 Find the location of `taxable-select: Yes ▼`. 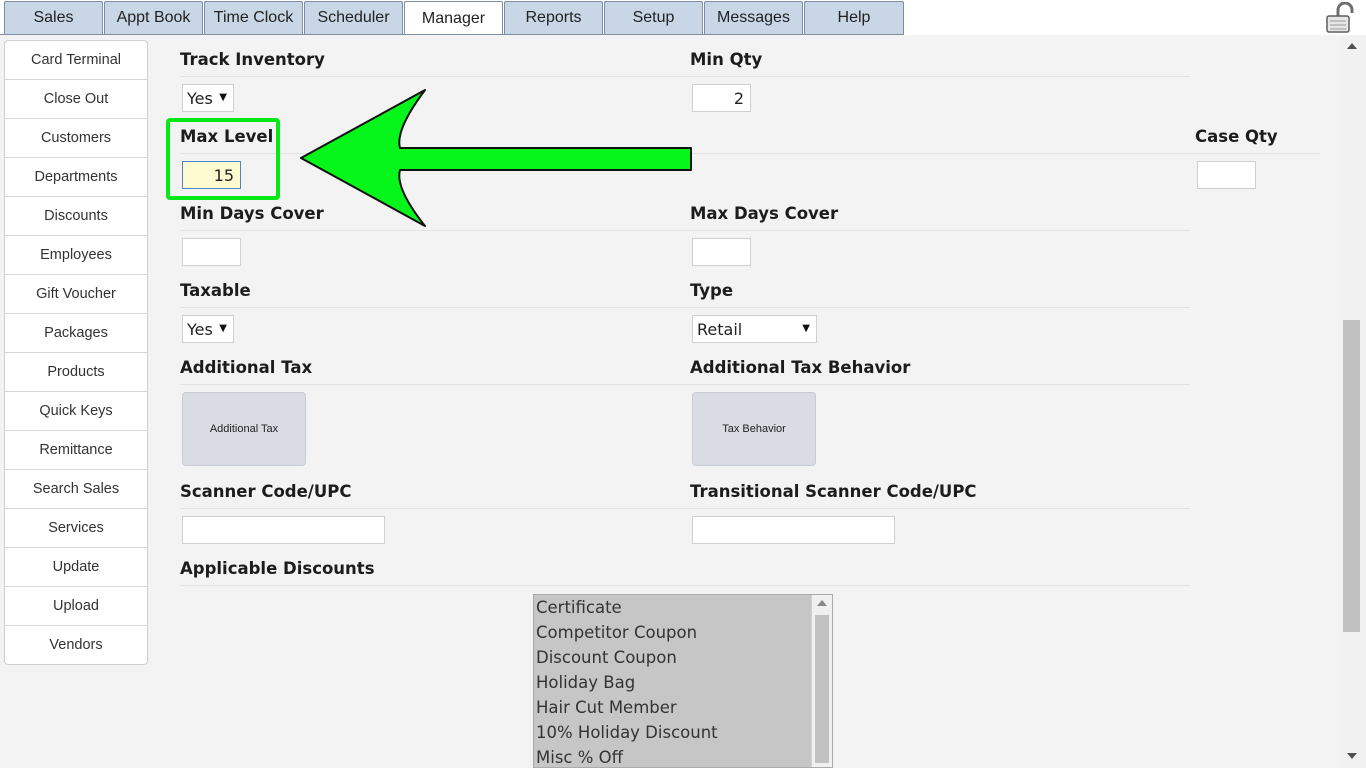

taxable-select: Yes ▼ is located at coordinates (208, 329).